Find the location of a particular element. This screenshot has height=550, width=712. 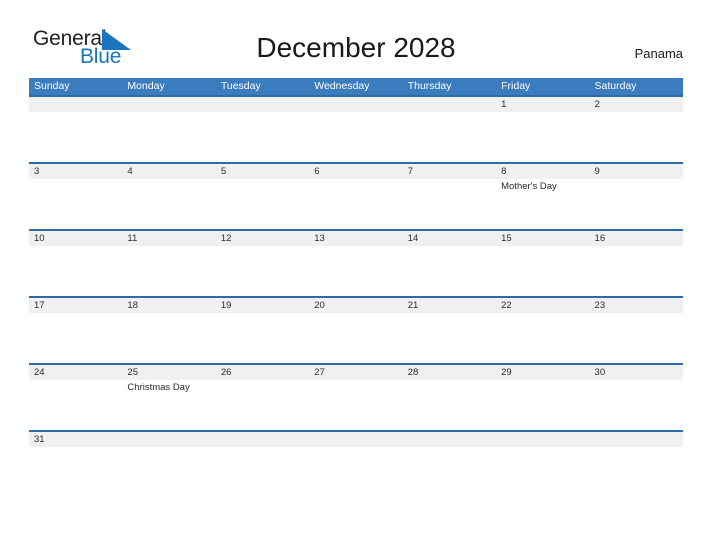

day-number: 20 is located at coordinates (319, 305).